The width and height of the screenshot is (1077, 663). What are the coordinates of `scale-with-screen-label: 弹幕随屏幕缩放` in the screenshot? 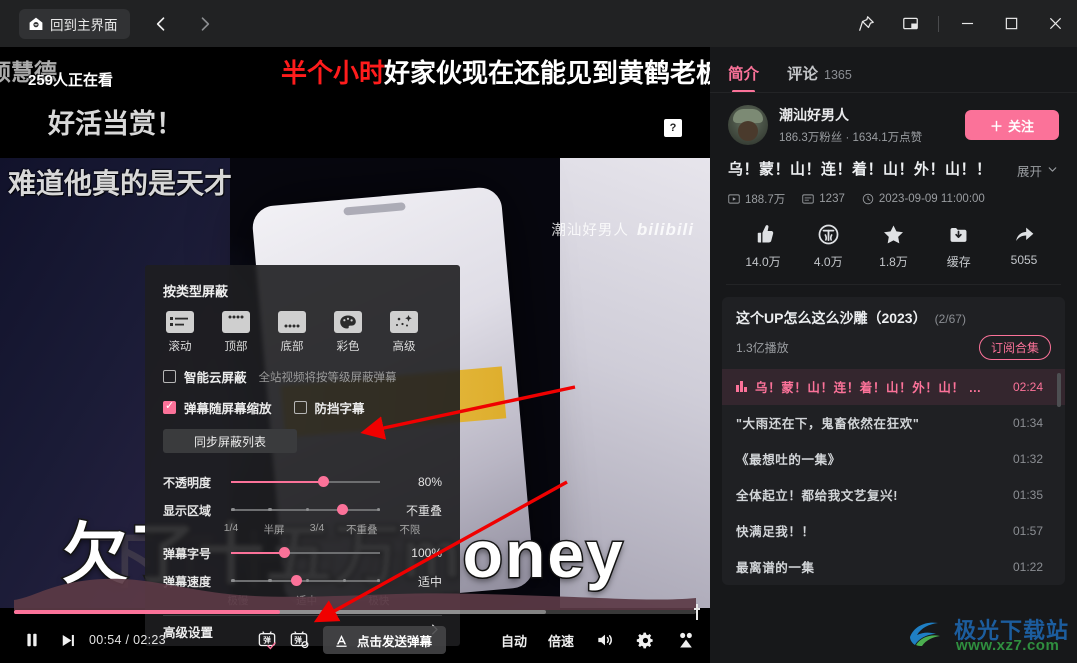 It's located at (228, 409).